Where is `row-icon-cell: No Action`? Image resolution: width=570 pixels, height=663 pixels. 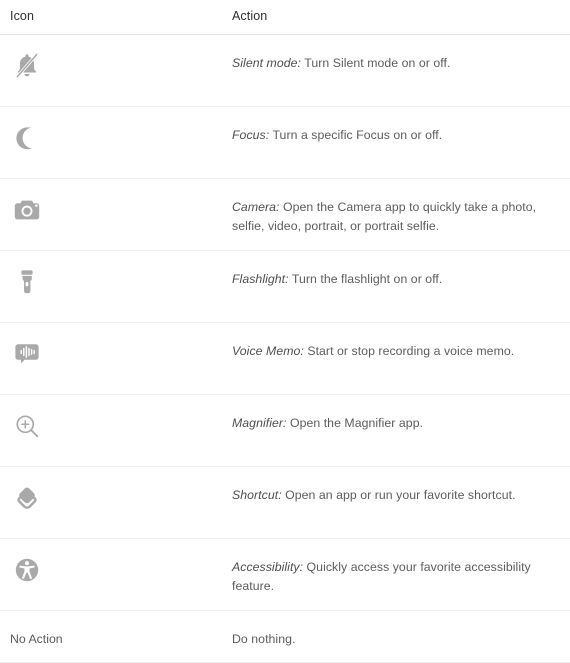
row-icon-cell: No Action is located at coordinates (116, 630).